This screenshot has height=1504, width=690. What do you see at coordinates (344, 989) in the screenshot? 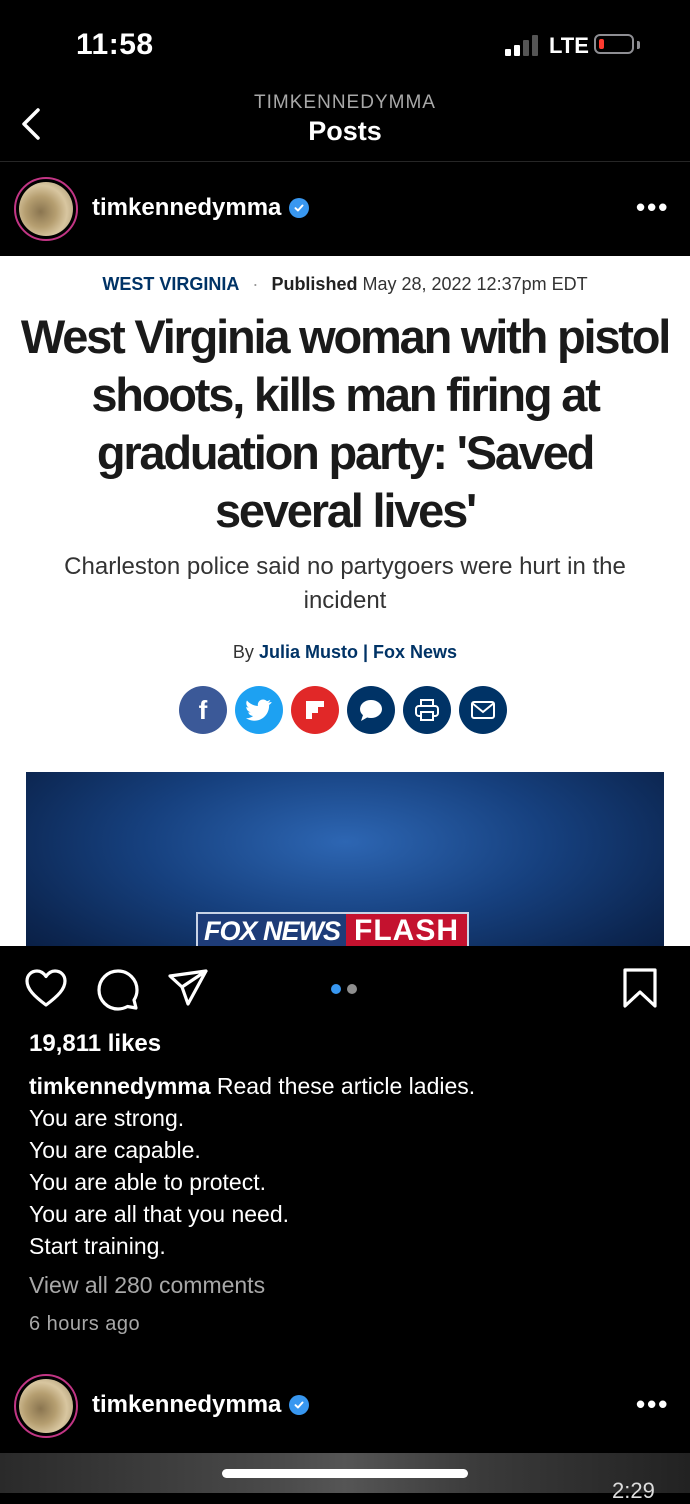
I see `carousel-indicator` at bounding box center [344, 989].